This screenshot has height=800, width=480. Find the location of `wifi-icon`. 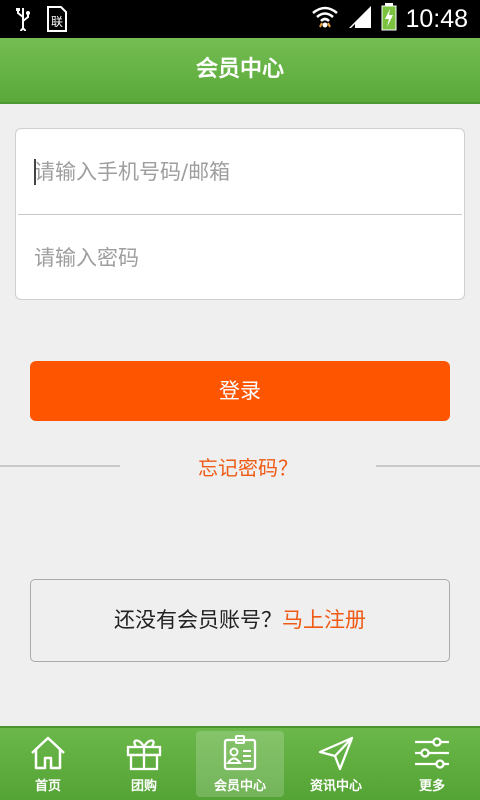

wifi-icon is located at coordinates (325, 19).